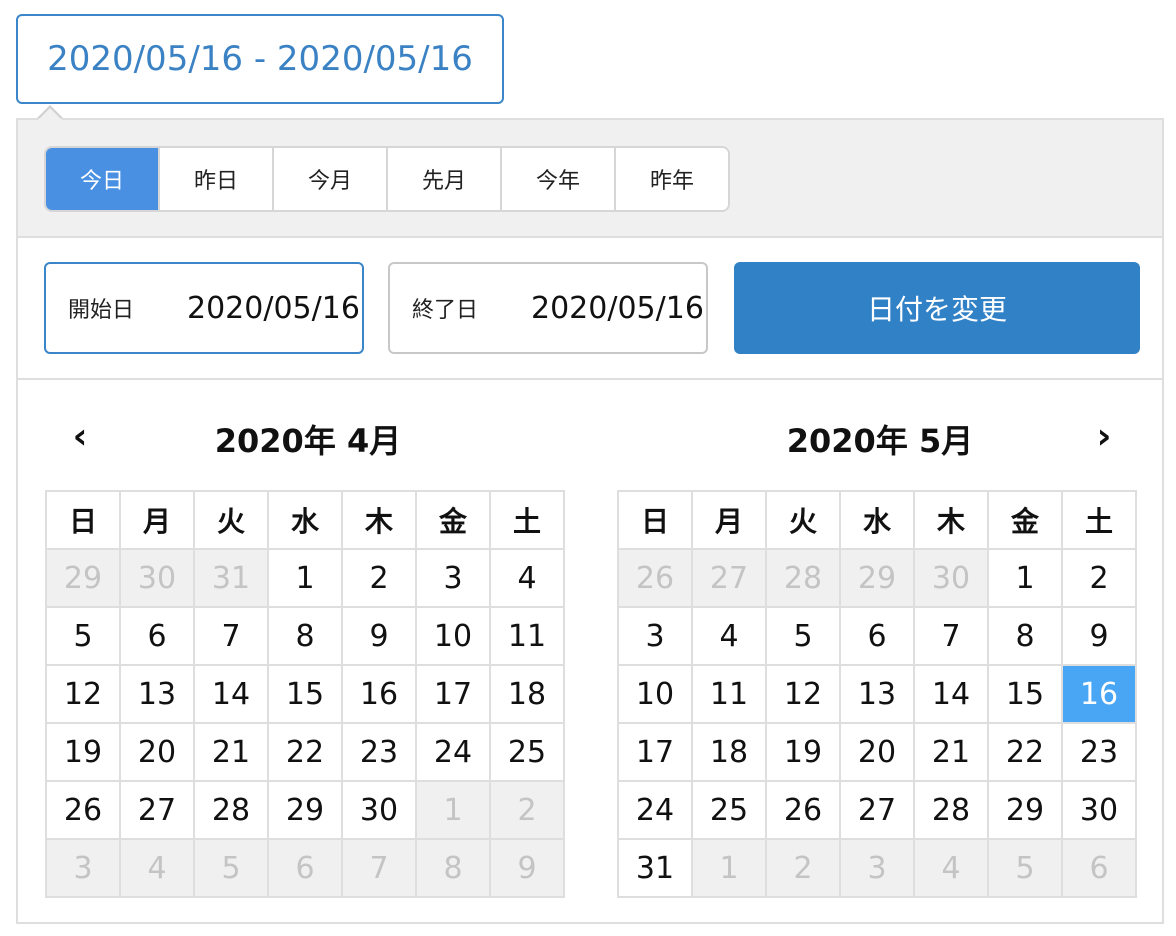 Image resolution: width=1176 pixels, height=936 pixels. What do you see at coordinates (1104, 436) in the screenshot?
I see `next-month-icon: ›` at bounding box center [1104, 436].